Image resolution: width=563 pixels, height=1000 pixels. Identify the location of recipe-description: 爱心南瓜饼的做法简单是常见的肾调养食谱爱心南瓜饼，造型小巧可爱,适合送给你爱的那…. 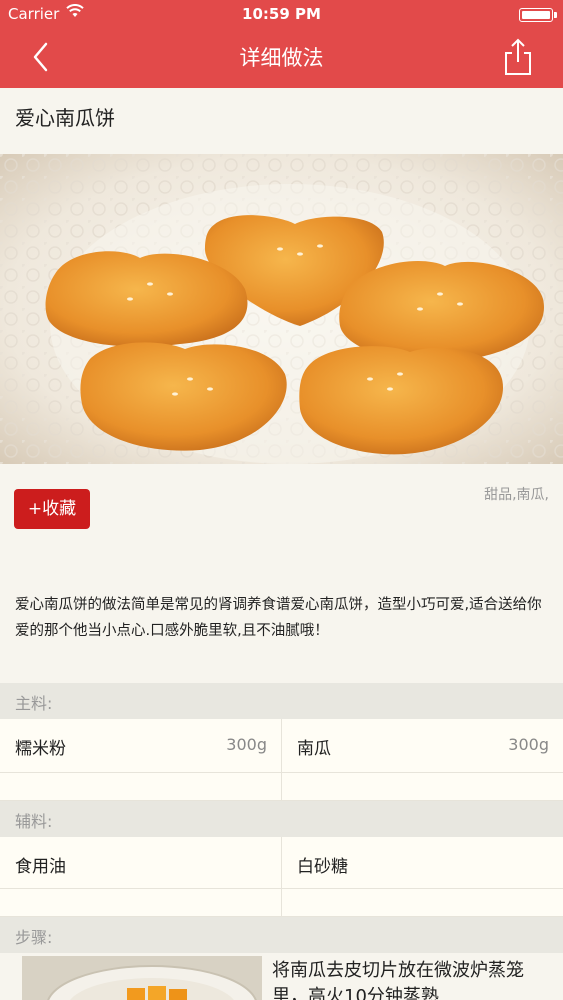
(278, 618).